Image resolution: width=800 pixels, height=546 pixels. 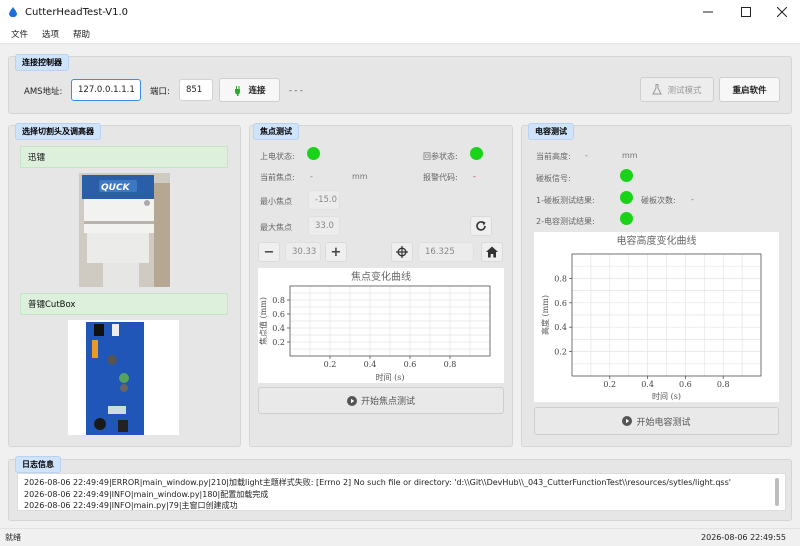 What do you see at coordinates (545, 315) in the screenshot?
I see `y-axis-label: 高度 (mm)` at bounding box center [545, 315].